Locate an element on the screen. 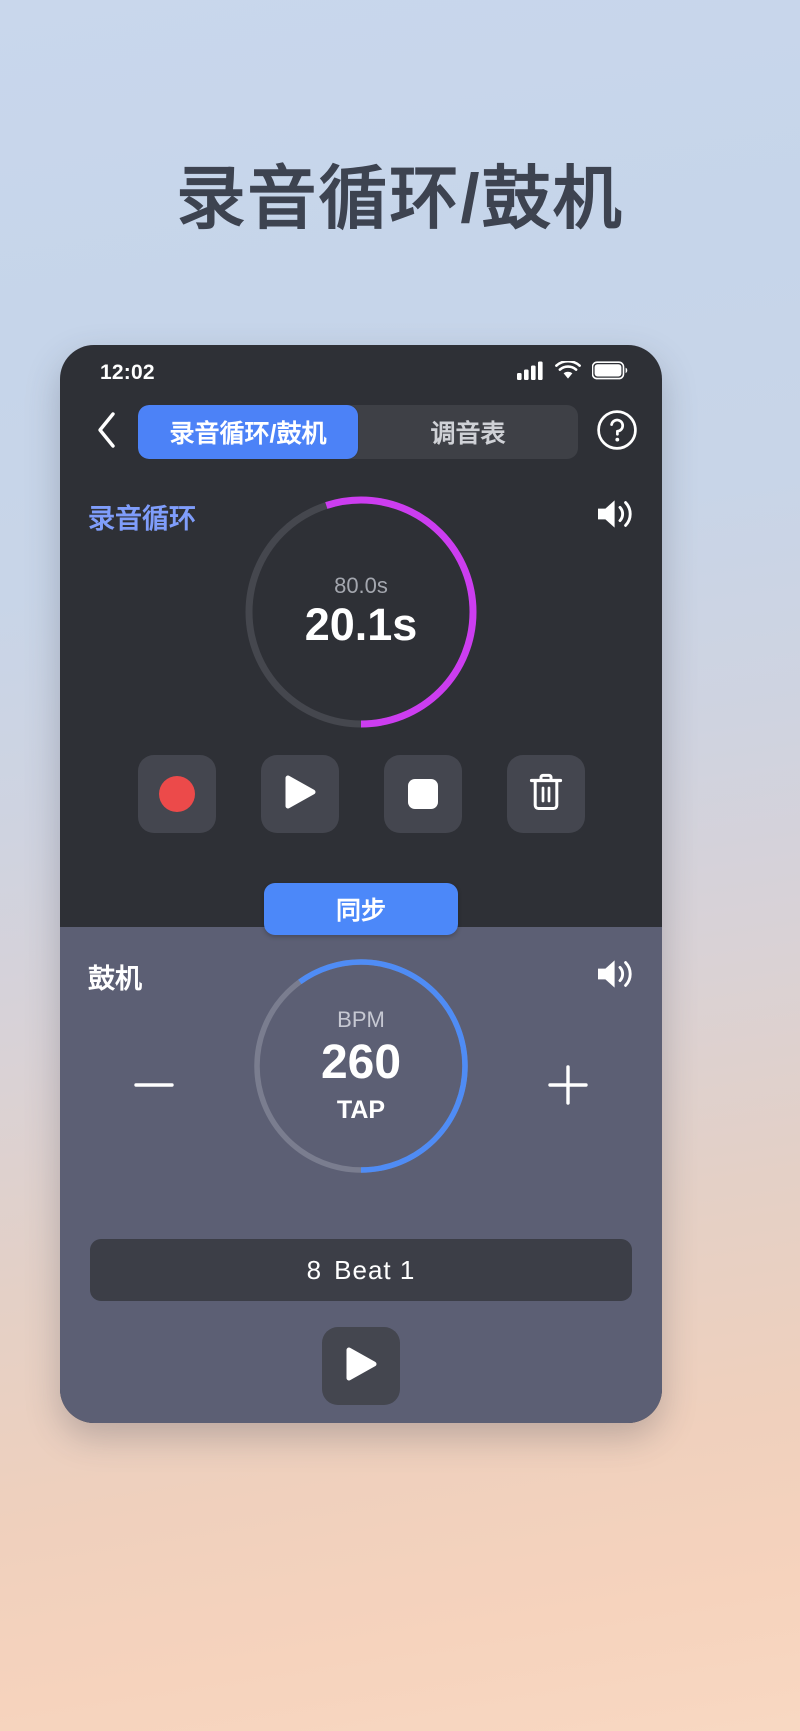 The image size is (800, 1731). trash-icon is located at coordinates (546, 794).